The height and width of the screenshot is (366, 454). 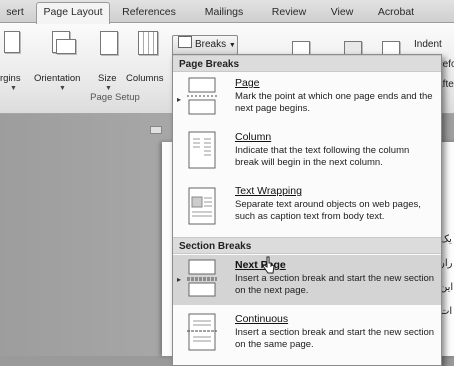 What do you see at coordinates (342, 12) in the screenshot?
I see `tab-view: View` at bounding box center [342, 12].